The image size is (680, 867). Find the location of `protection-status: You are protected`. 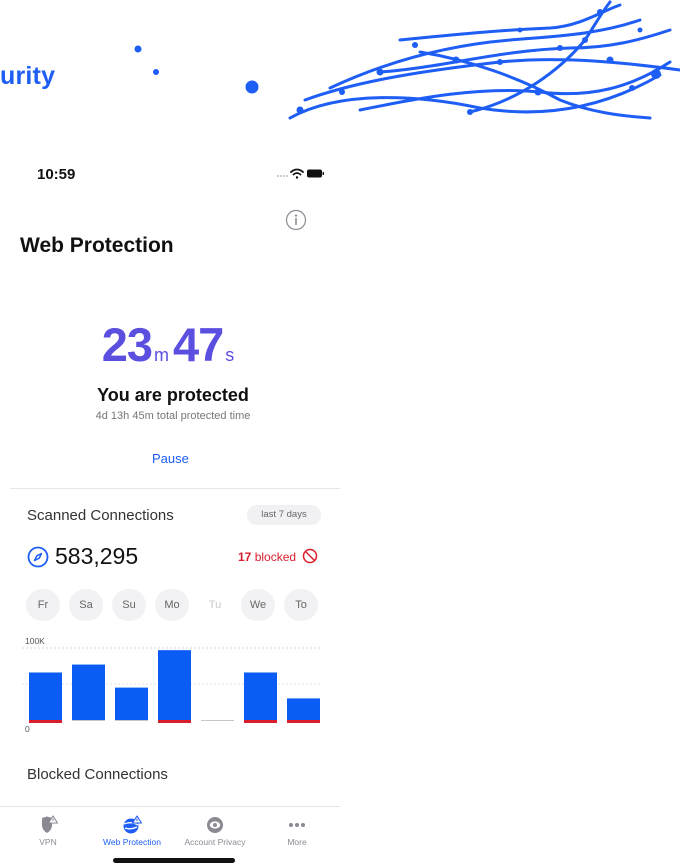

protection-status: You are protected is located at coordinates (173, 395).